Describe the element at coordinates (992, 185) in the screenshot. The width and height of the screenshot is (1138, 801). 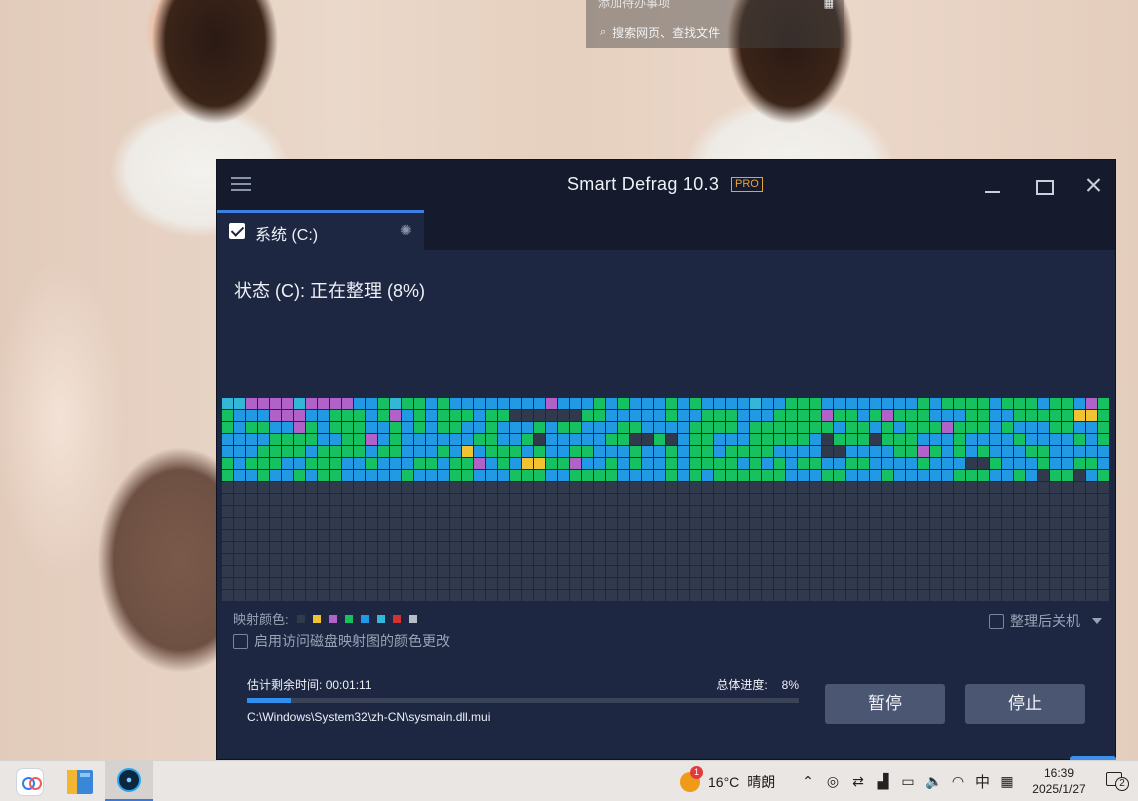
I see `minimize-button` at that location.